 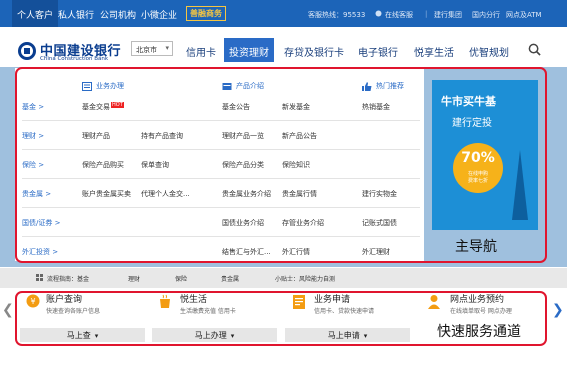 What do you see at coordinates (481, 311) in the screenshot?
I see `service-branch-booking-desc: 在线填单取号 网点办理` at bounding box center [481, 311].